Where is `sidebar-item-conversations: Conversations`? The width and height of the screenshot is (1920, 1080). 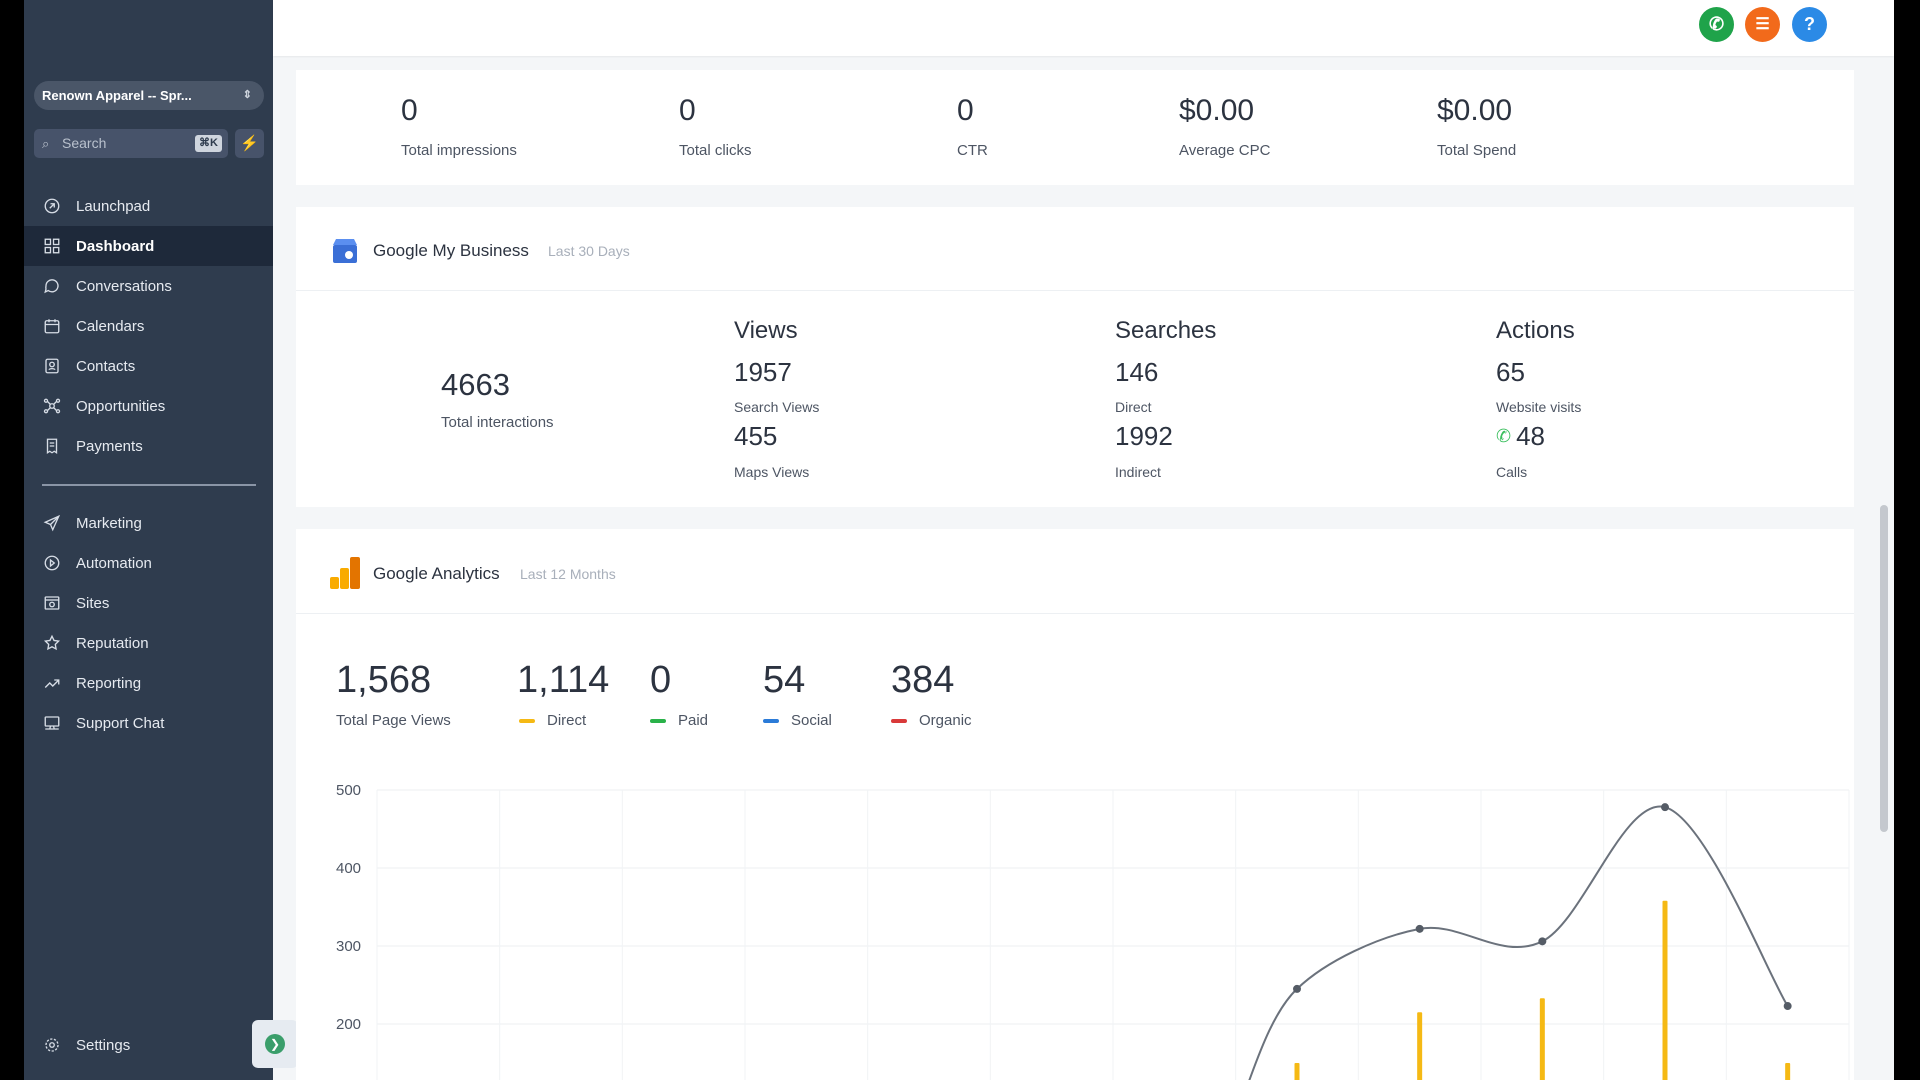
sidebar-item-conversations: Conversations is located at coordinates (148, 286).